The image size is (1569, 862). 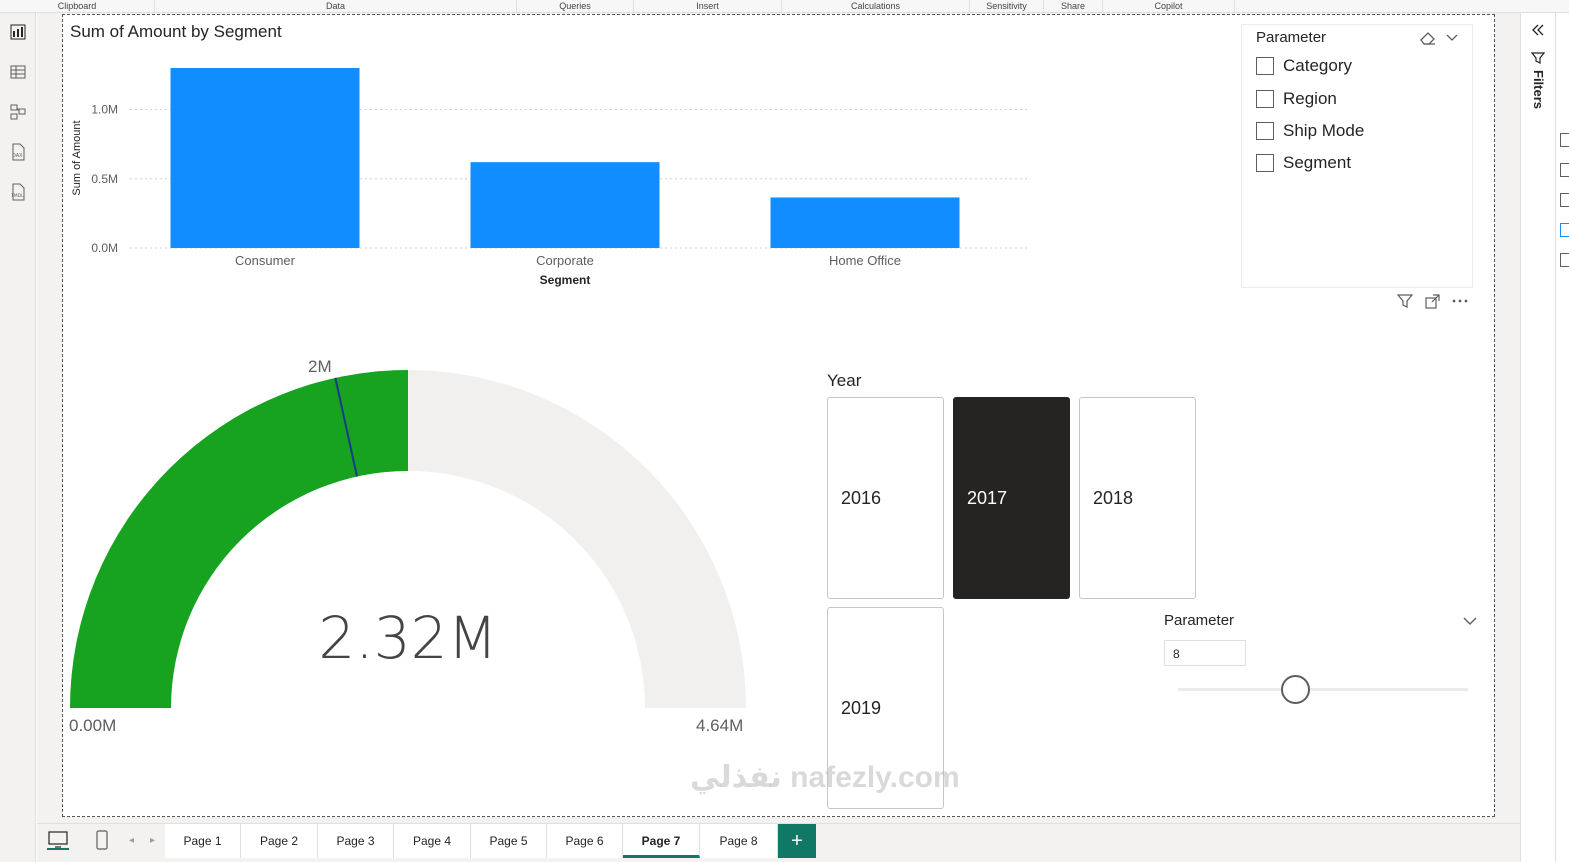 What do you see at coordinates (17, 196) in the screenshot?
I see `svg-text: TMDL` at bounding box center [17, 196].